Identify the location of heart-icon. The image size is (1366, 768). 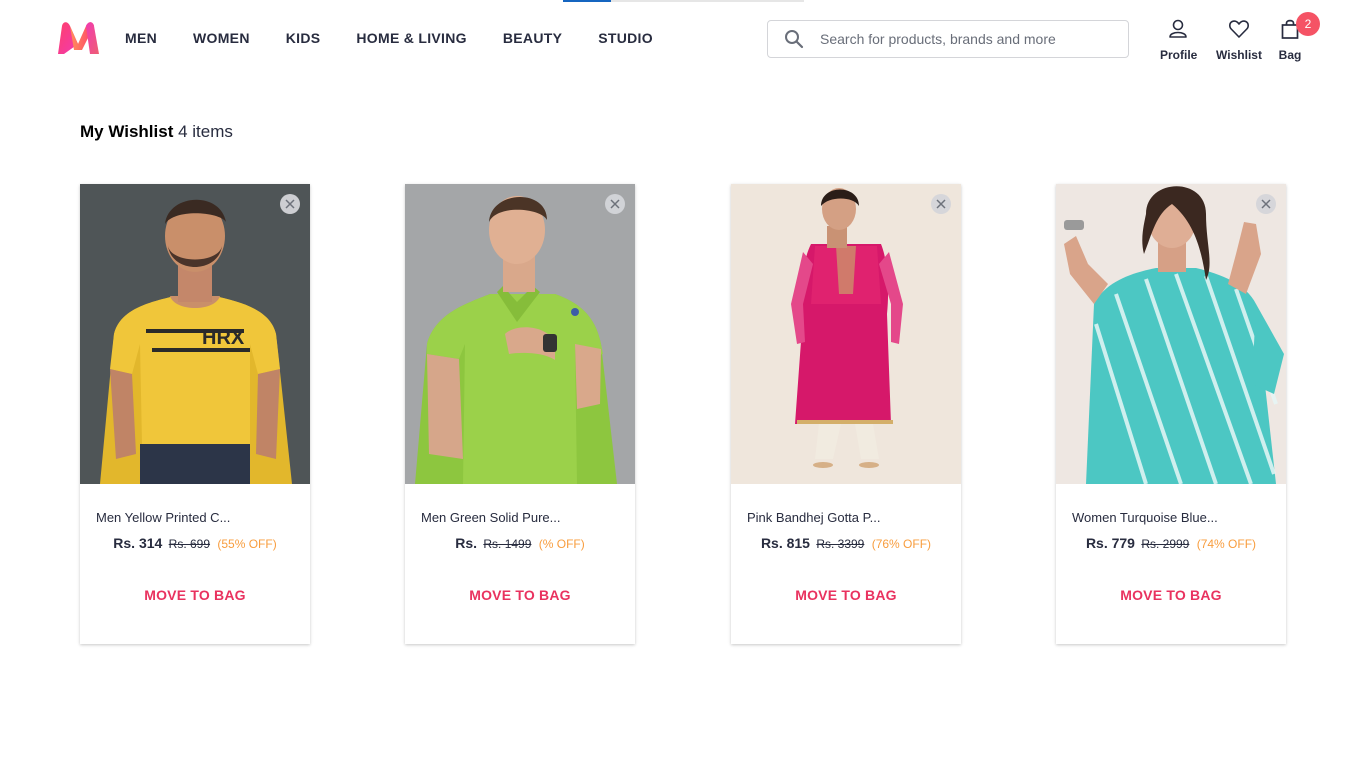
(1239, 32).